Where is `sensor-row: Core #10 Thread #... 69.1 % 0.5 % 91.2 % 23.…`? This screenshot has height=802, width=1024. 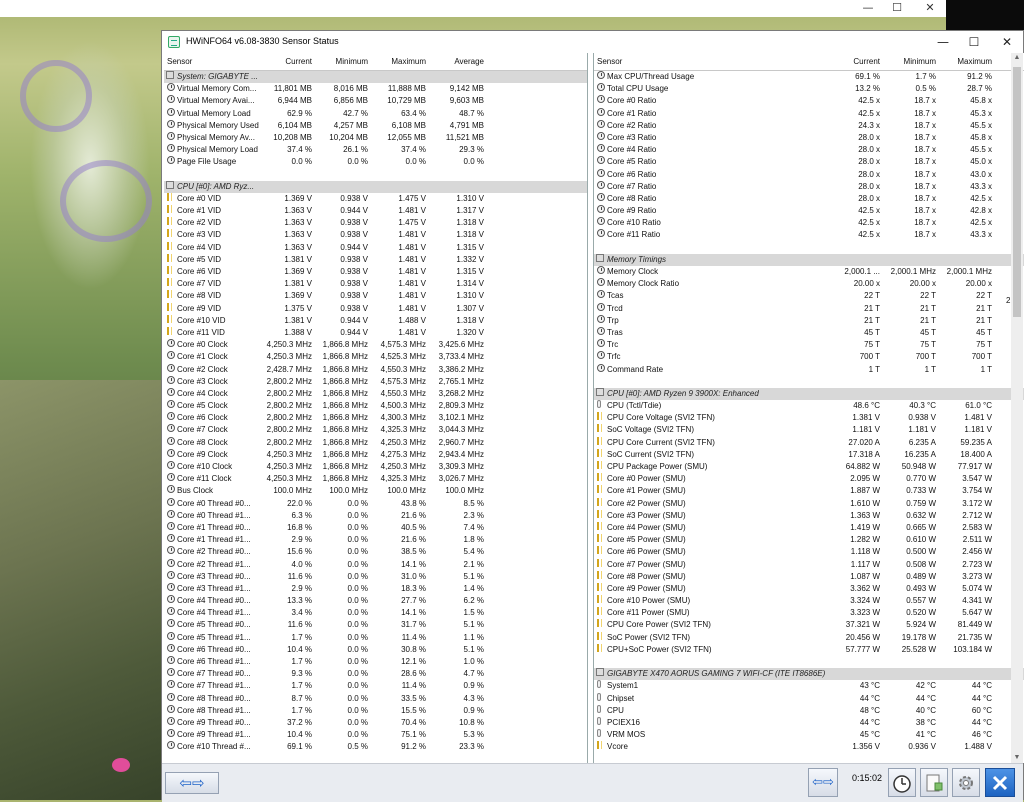 sensor-row: Core #10 Thread #... 69.1 % 0.5 % 91.2 % 23.… is located at coordinates (375, 747).